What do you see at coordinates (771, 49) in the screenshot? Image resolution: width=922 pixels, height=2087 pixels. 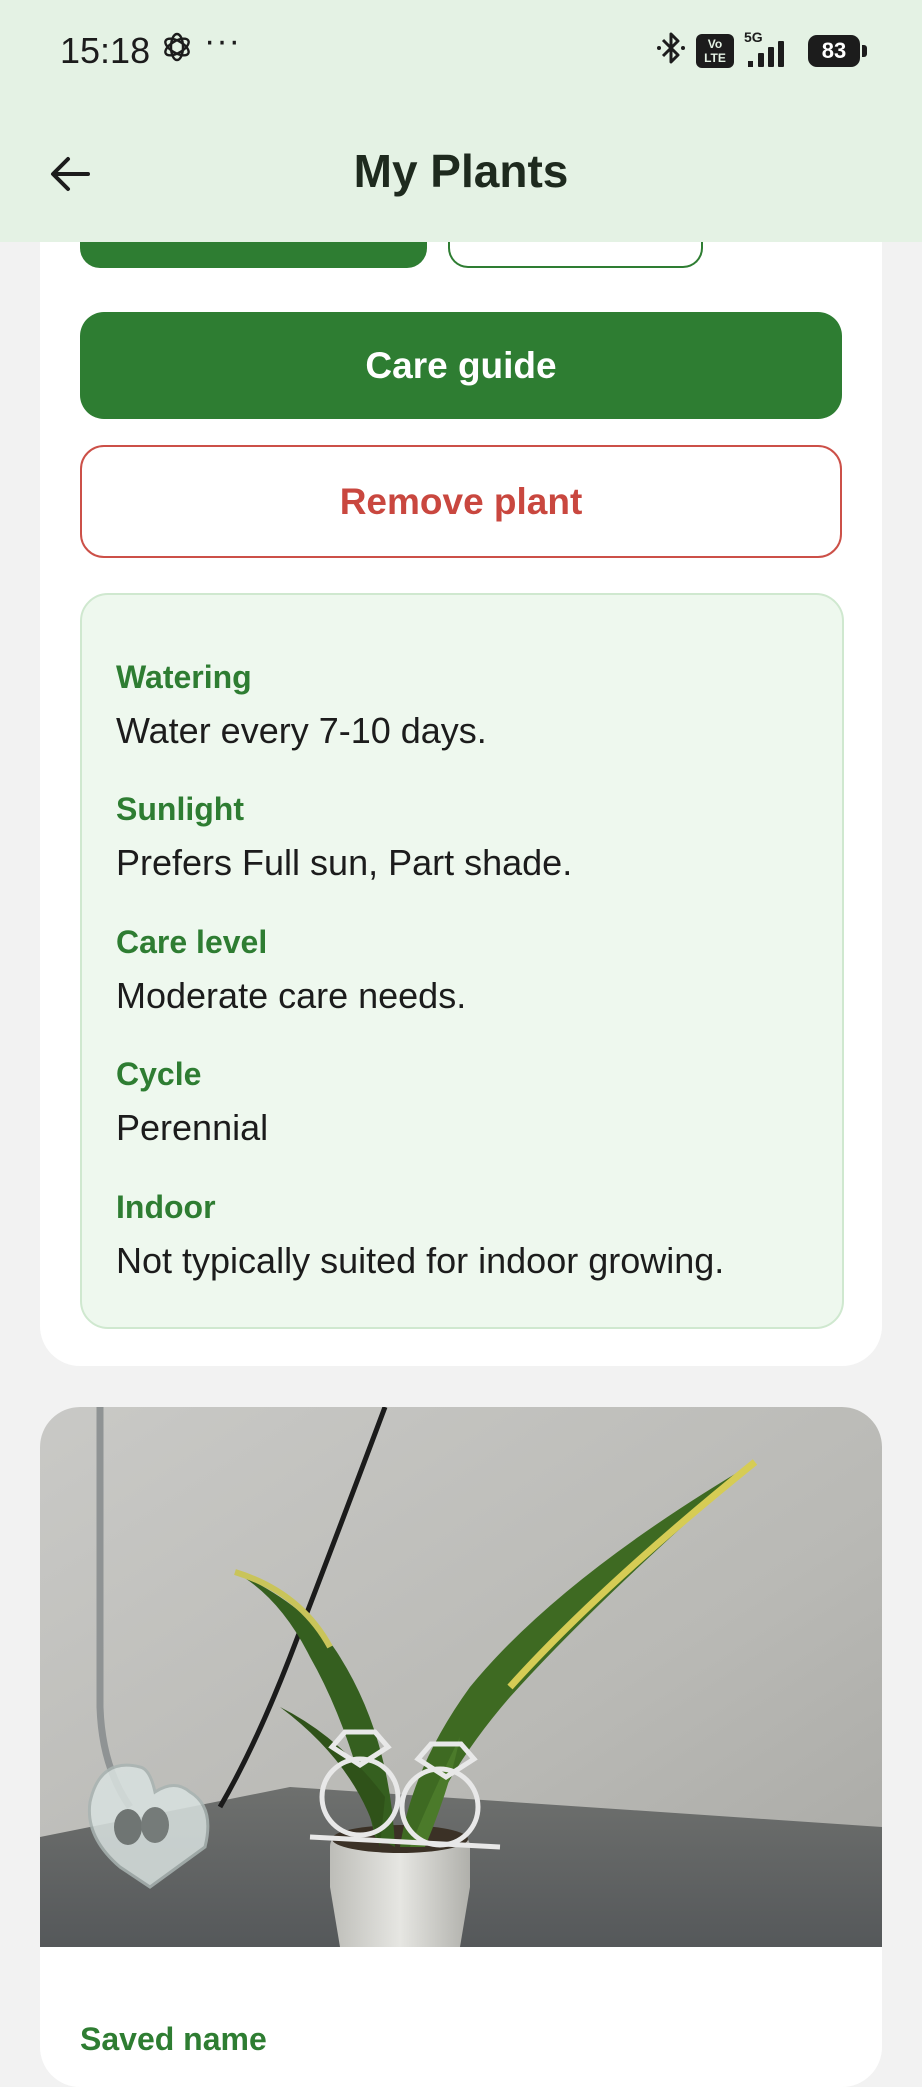 I see `signal-5g-icon: 5G` at bounding box center [771, 49].